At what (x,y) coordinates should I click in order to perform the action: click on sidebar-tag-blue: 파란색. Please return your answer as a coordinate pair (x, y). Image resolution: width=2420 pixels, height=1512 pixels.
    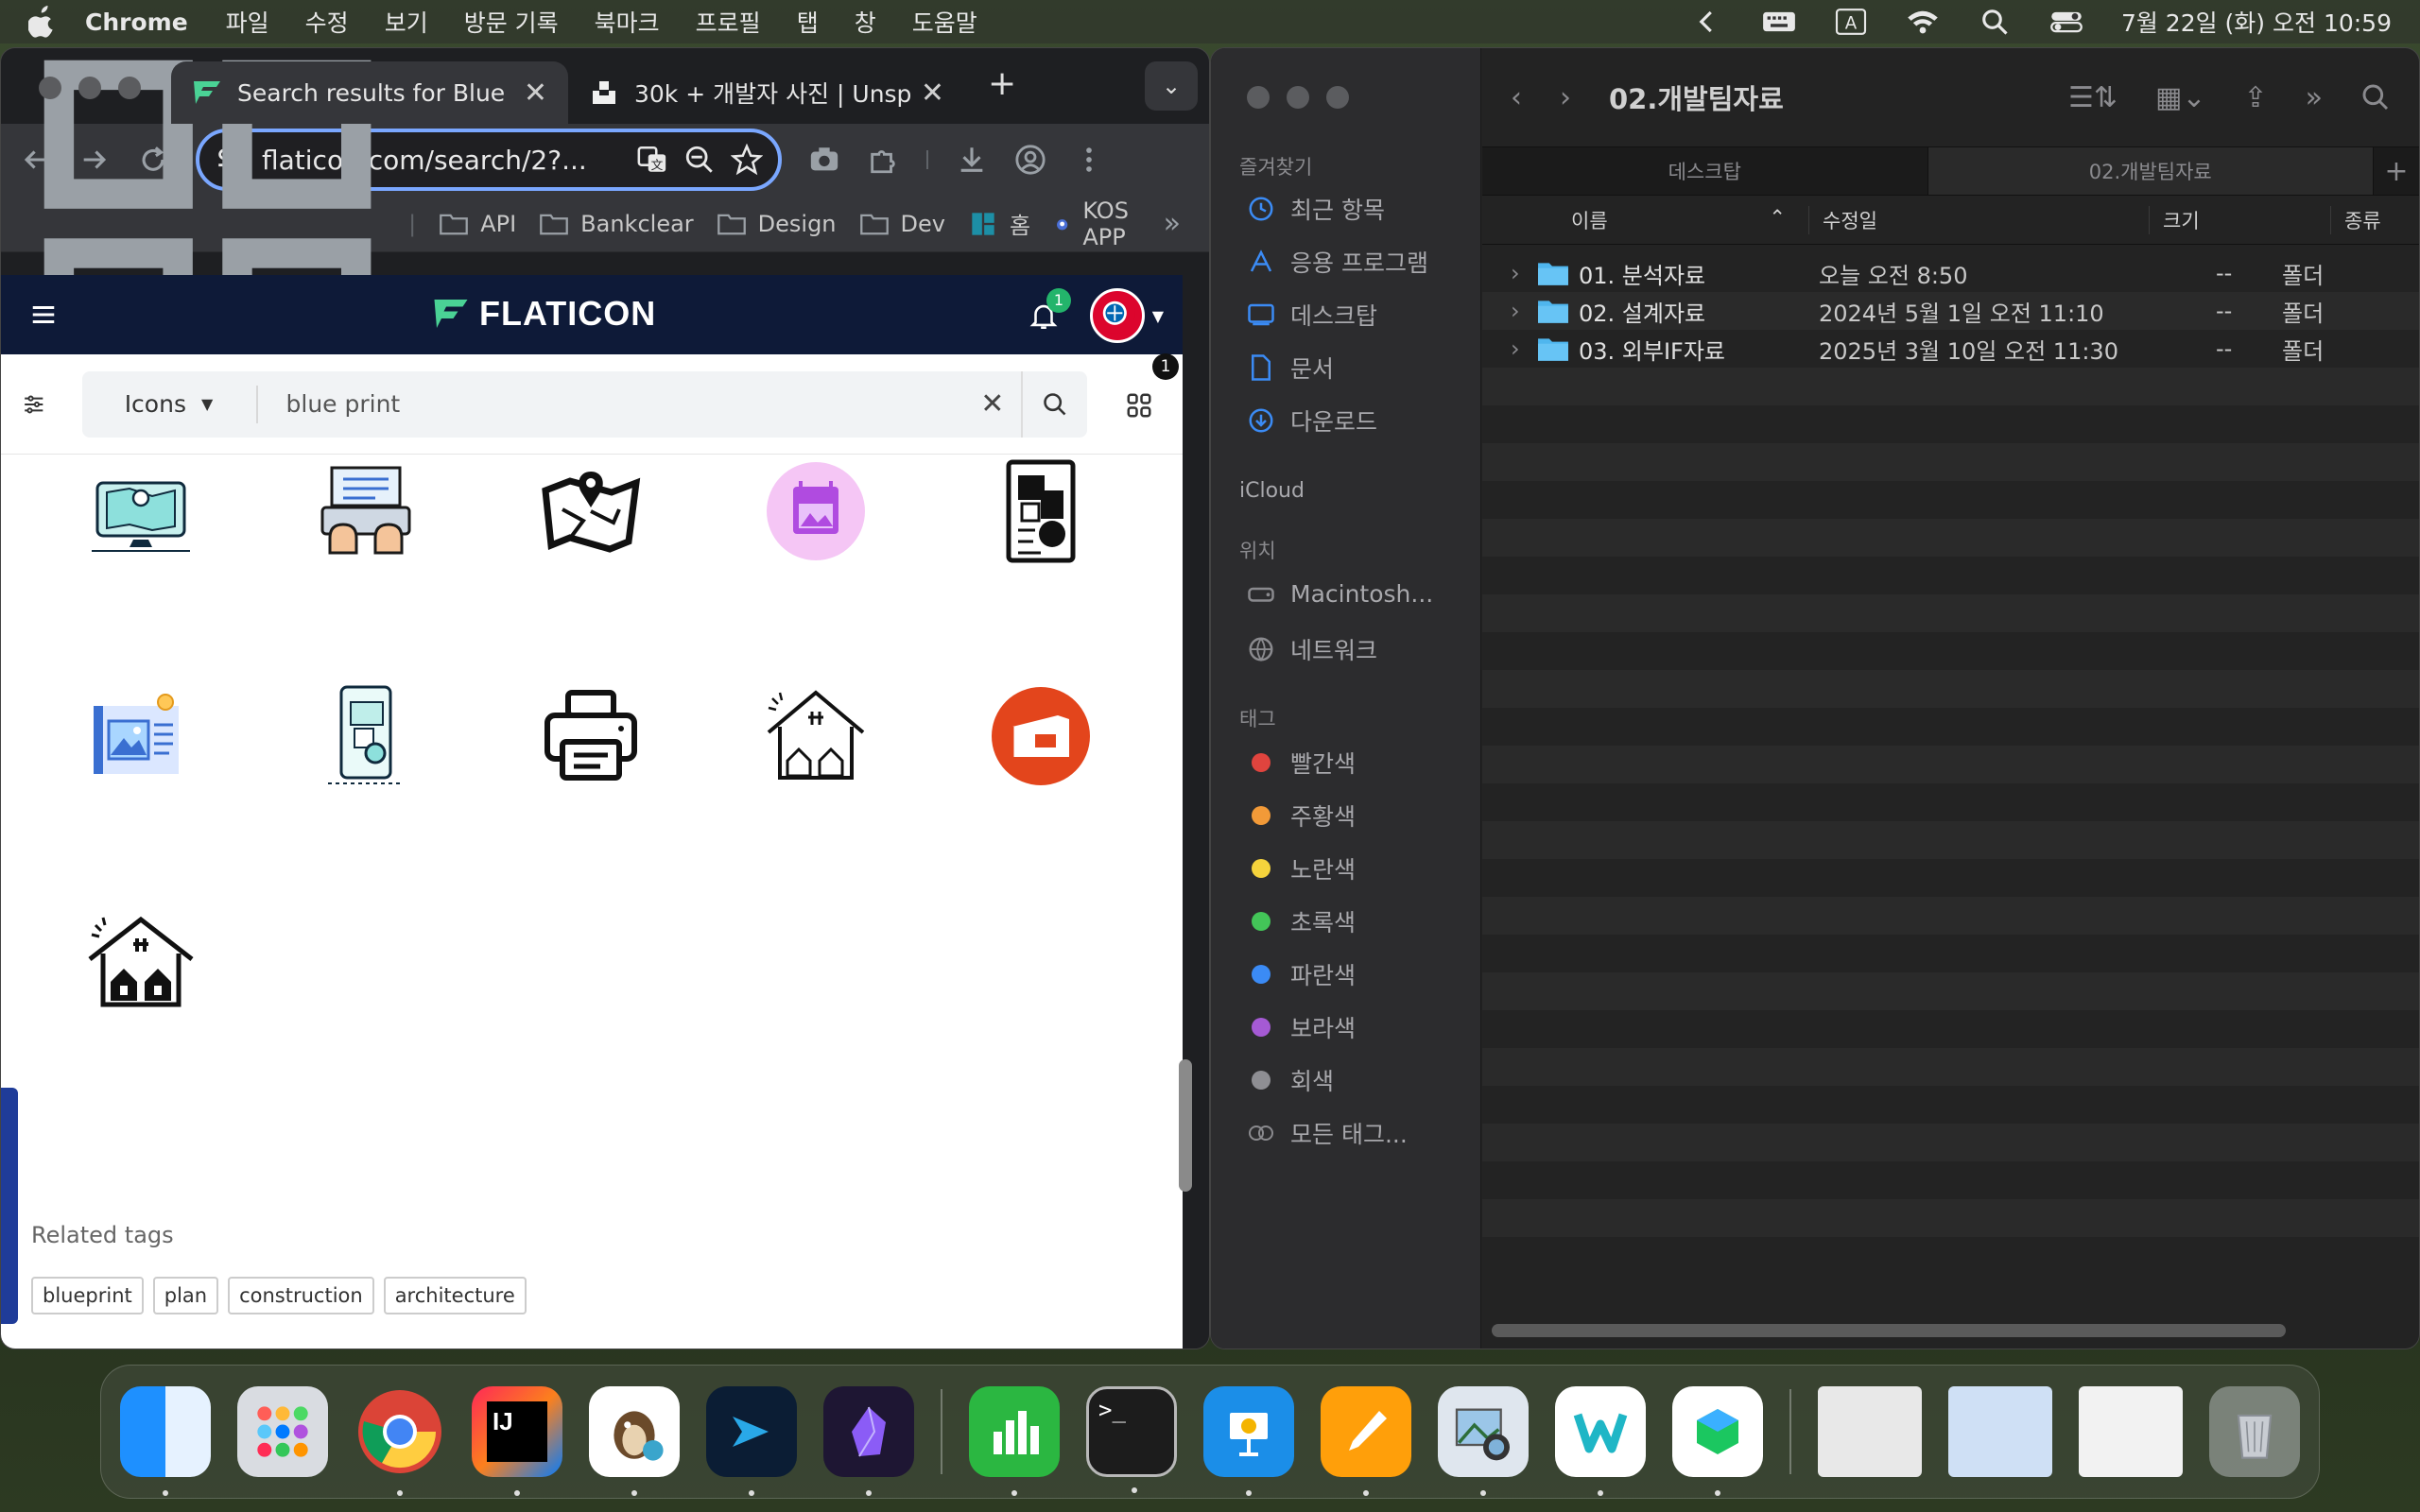
    Looking at the image, I should click on (1302, 974).